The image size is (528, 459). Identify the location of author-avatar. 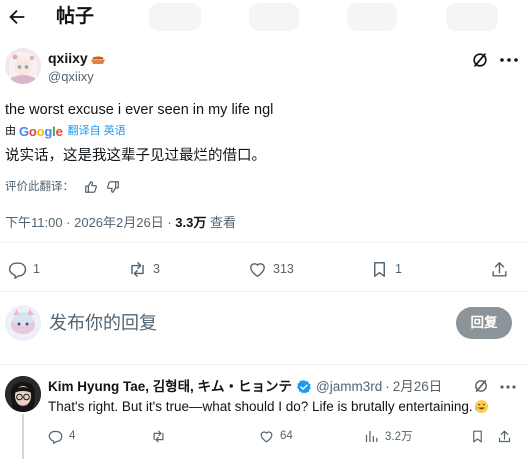
(23, 66).